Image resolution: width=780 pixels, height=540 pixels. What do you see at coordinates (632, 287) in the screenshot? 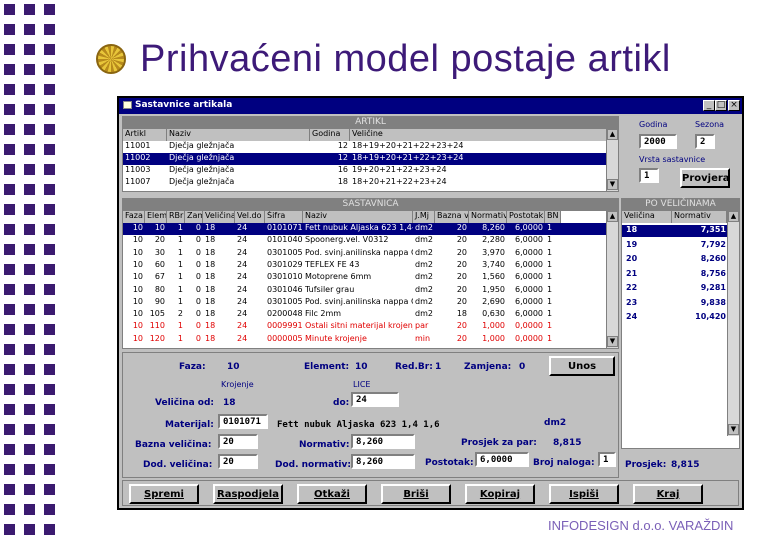
I see `table-cell: 22` at bounding box center [632, 287].